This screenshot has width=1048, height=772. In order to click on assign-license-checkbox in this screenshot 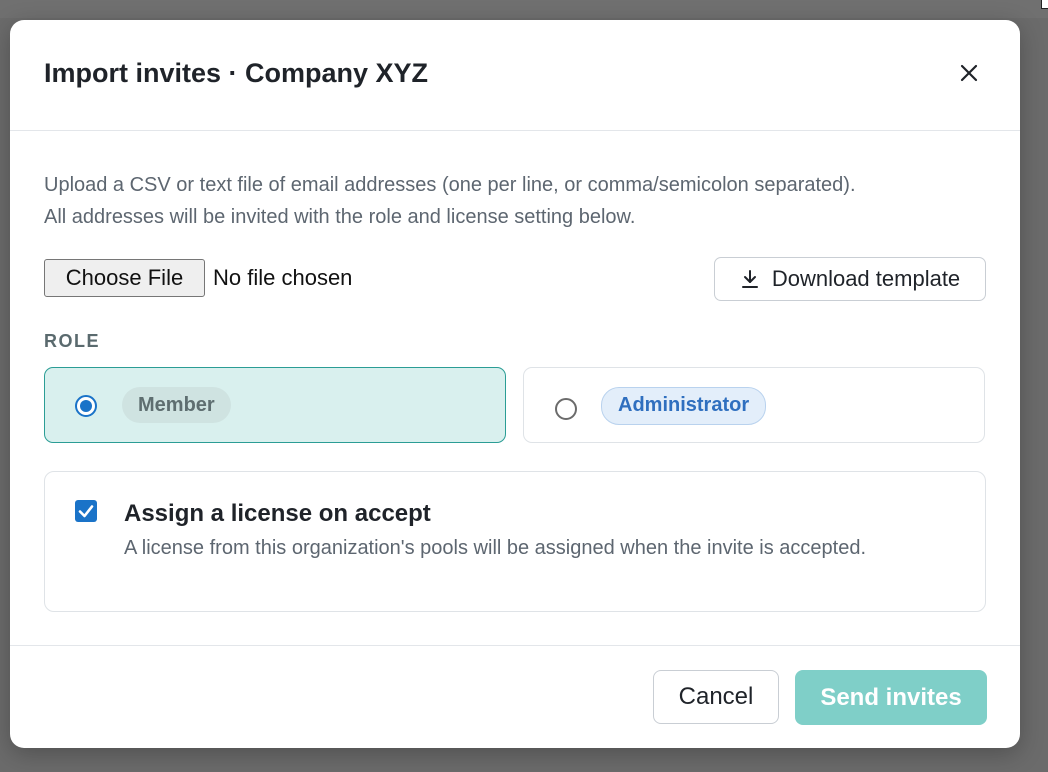, I will do `click(86, 511)`.